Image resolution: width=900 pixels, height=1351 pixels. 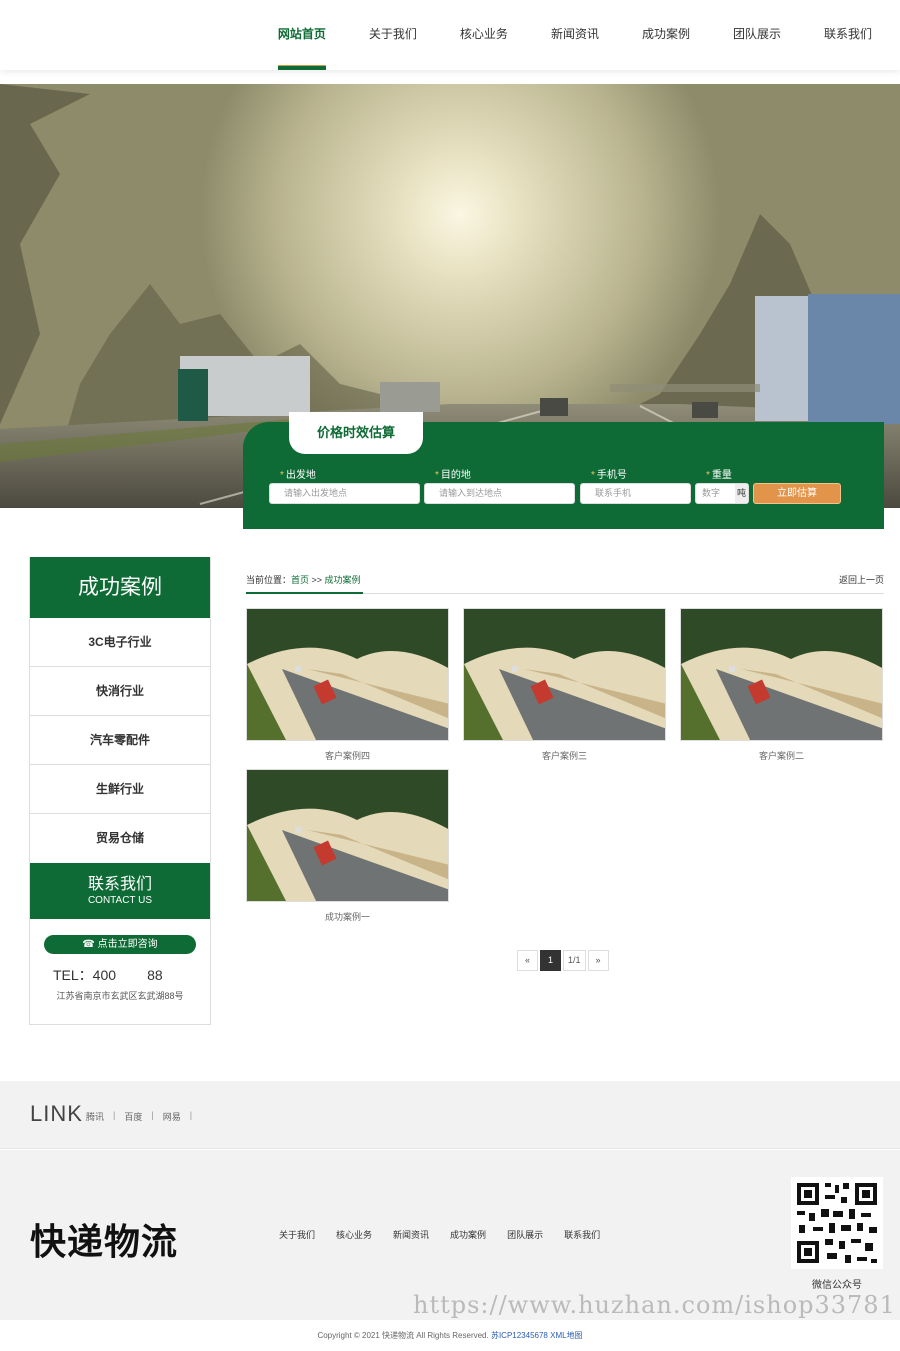 I want to click on nav-cases: 成功案例, so click(x=666, y=35).